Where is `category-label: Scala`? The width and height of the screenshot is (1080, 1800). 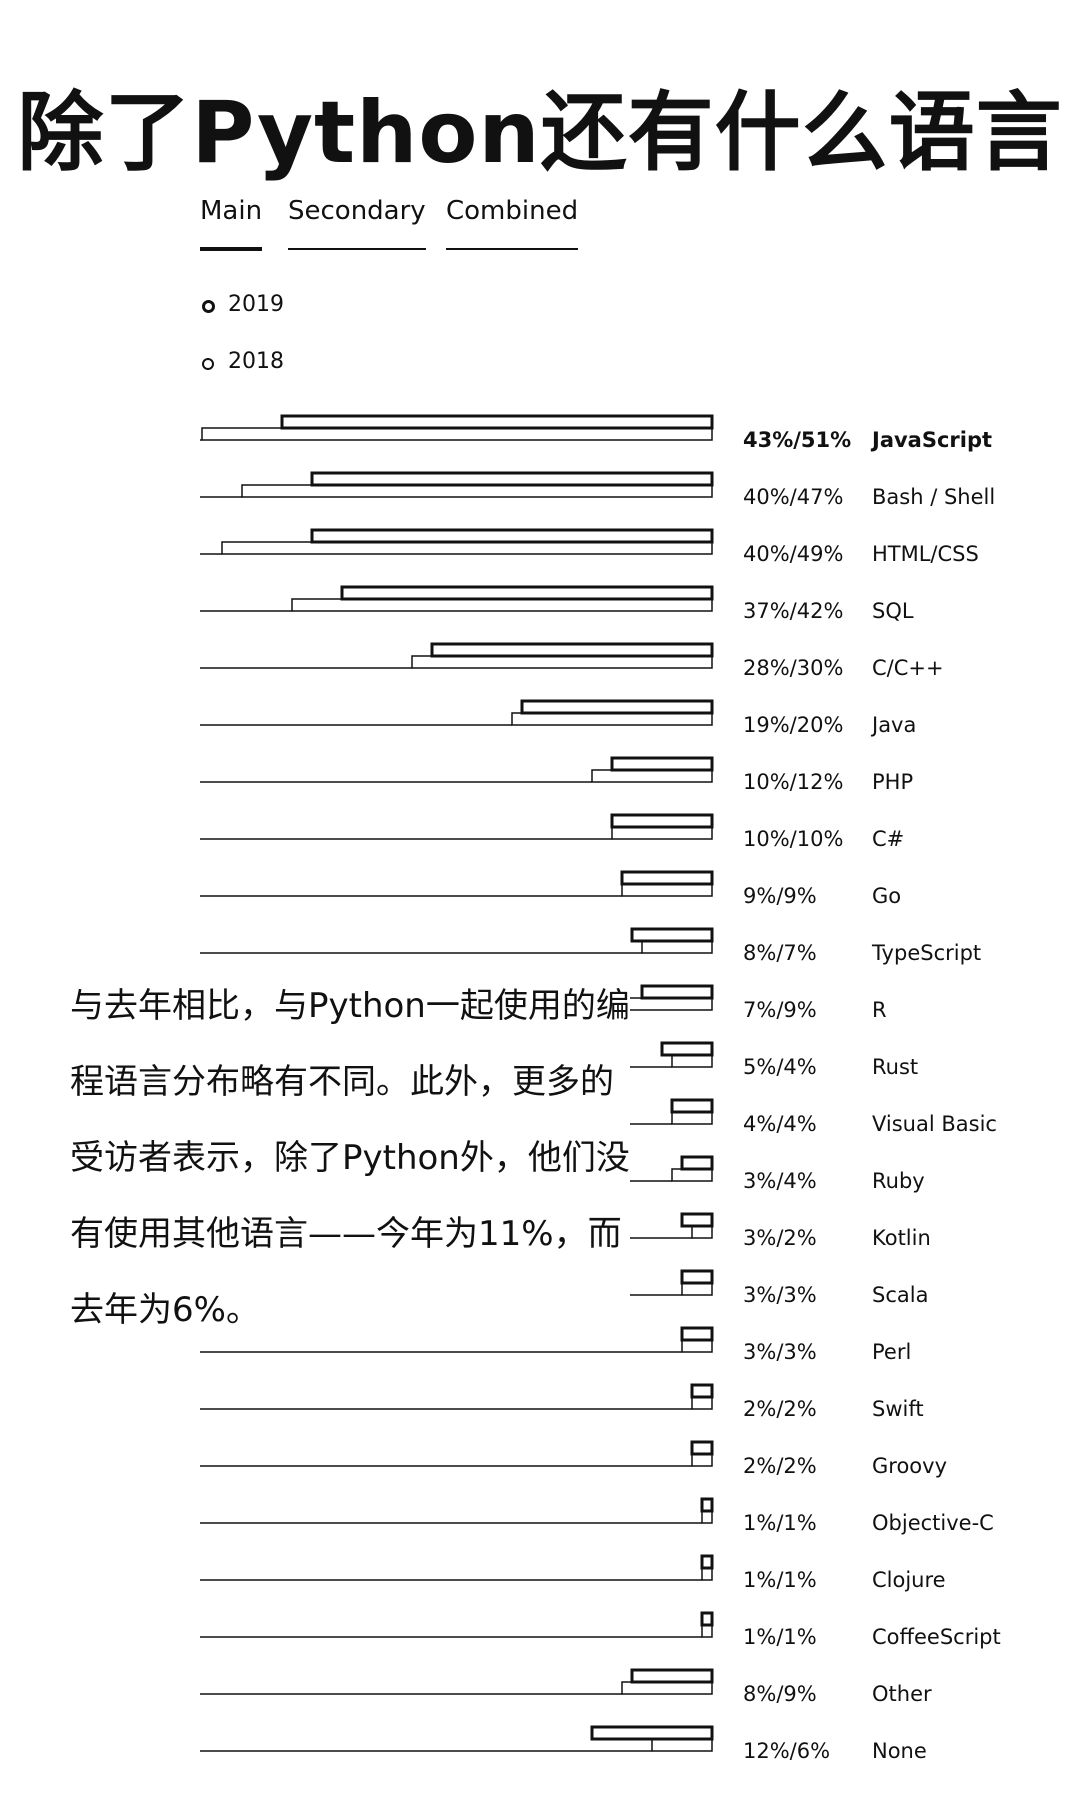
category-label: Scala is located at coordinates (900, 1295).